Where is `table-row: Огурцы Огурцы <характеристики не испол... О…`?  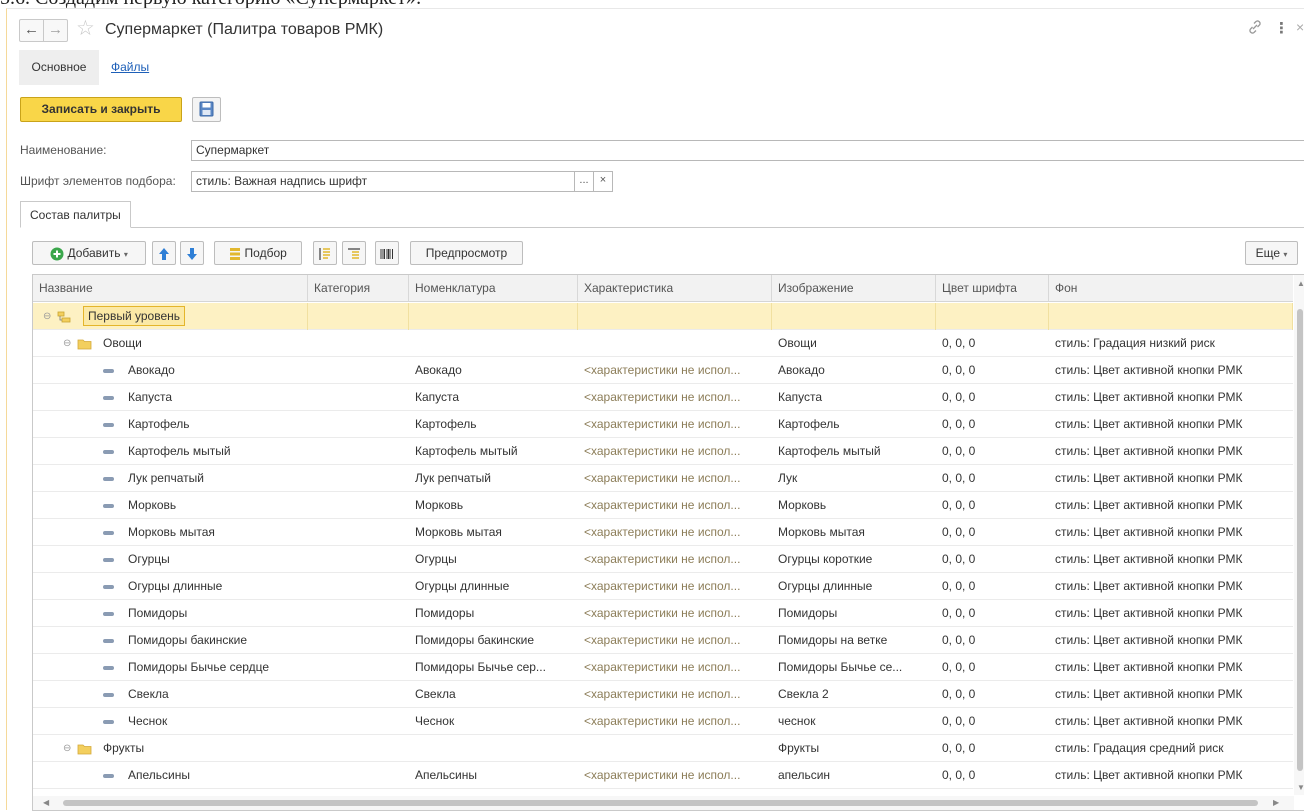
table-row: Огурцы Огурцы <характеристики не испол... О… is located at coordinates (663, 559).